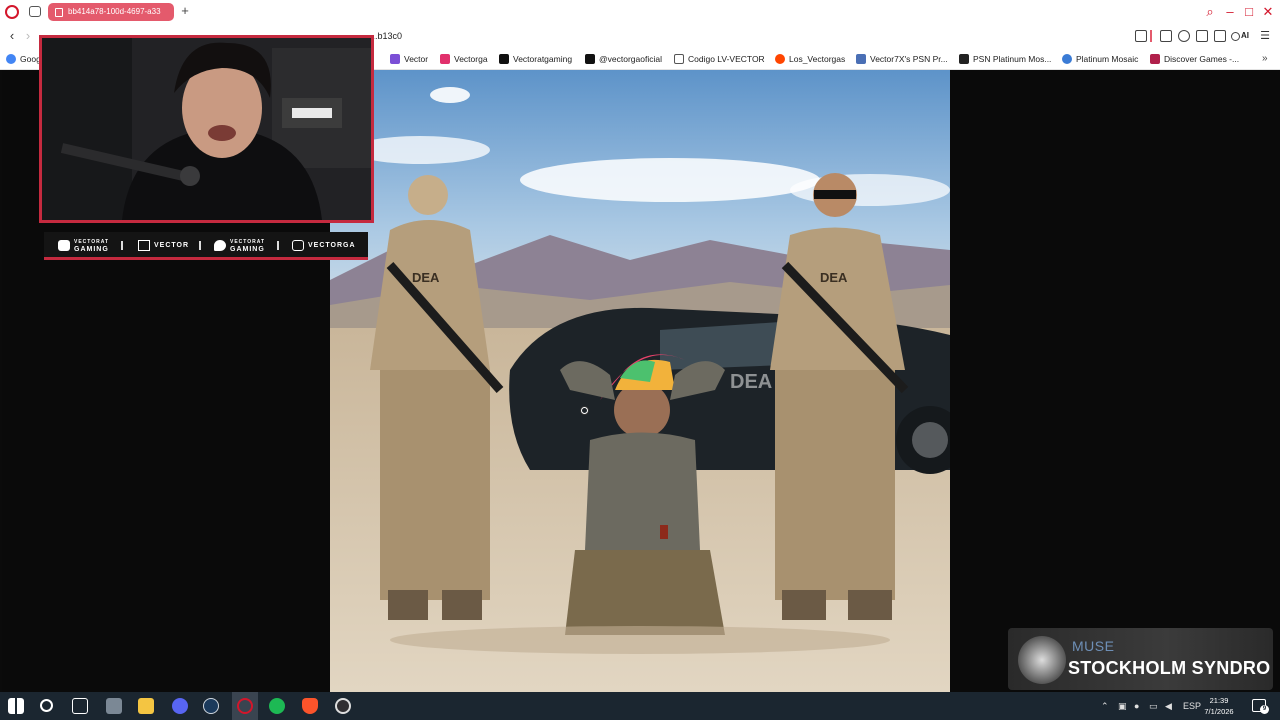  Describe the element at coordinates (535, 59) in the screenshot. I see `bookmark-vectoratgaming: Vectoratgaming` at that location.